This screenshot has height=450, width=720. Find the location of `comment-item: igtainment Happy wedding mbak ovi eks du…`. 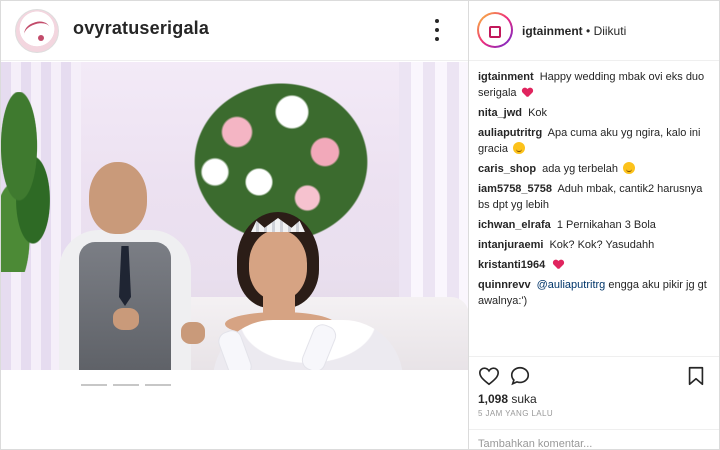

comment-item: igtainment Happy wedding mbak ovi eks du… is located at coordinates (596, 85).